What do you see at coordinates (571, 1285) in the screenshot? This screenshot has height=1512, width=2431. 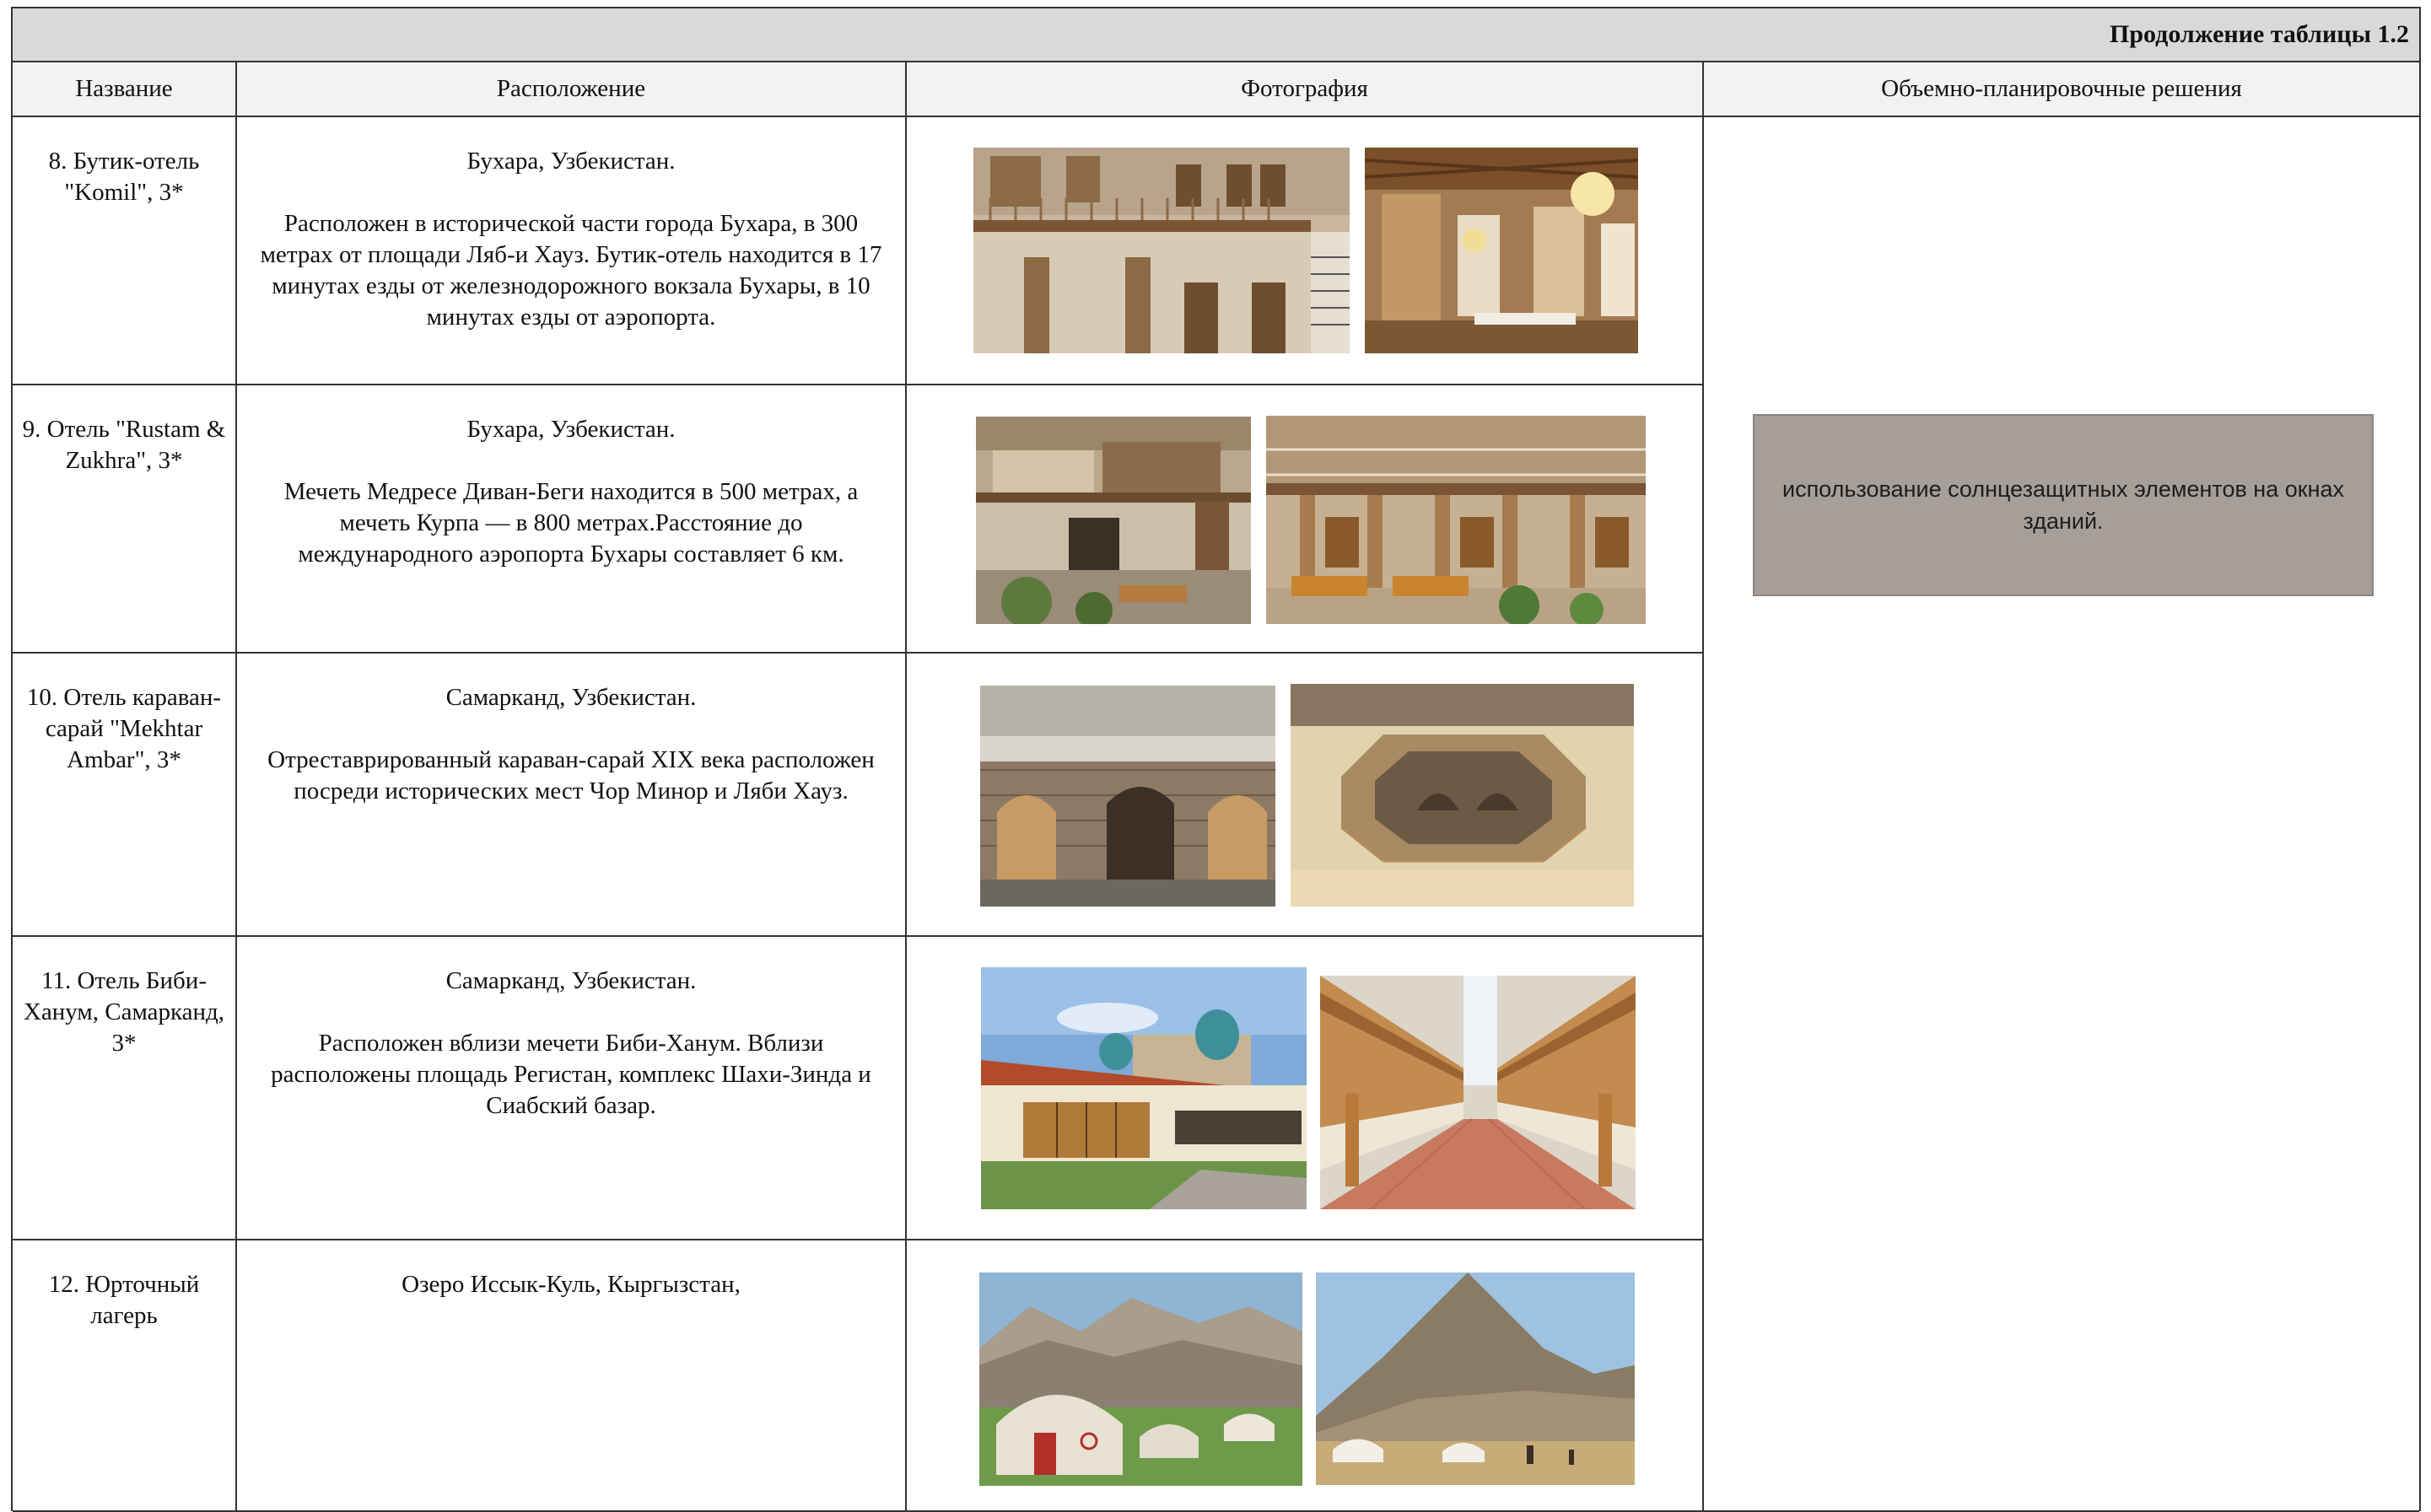 I see `location-city: Озеро Иссык-Куль, Кыргызстан,` at bounding box center [571, 1285].